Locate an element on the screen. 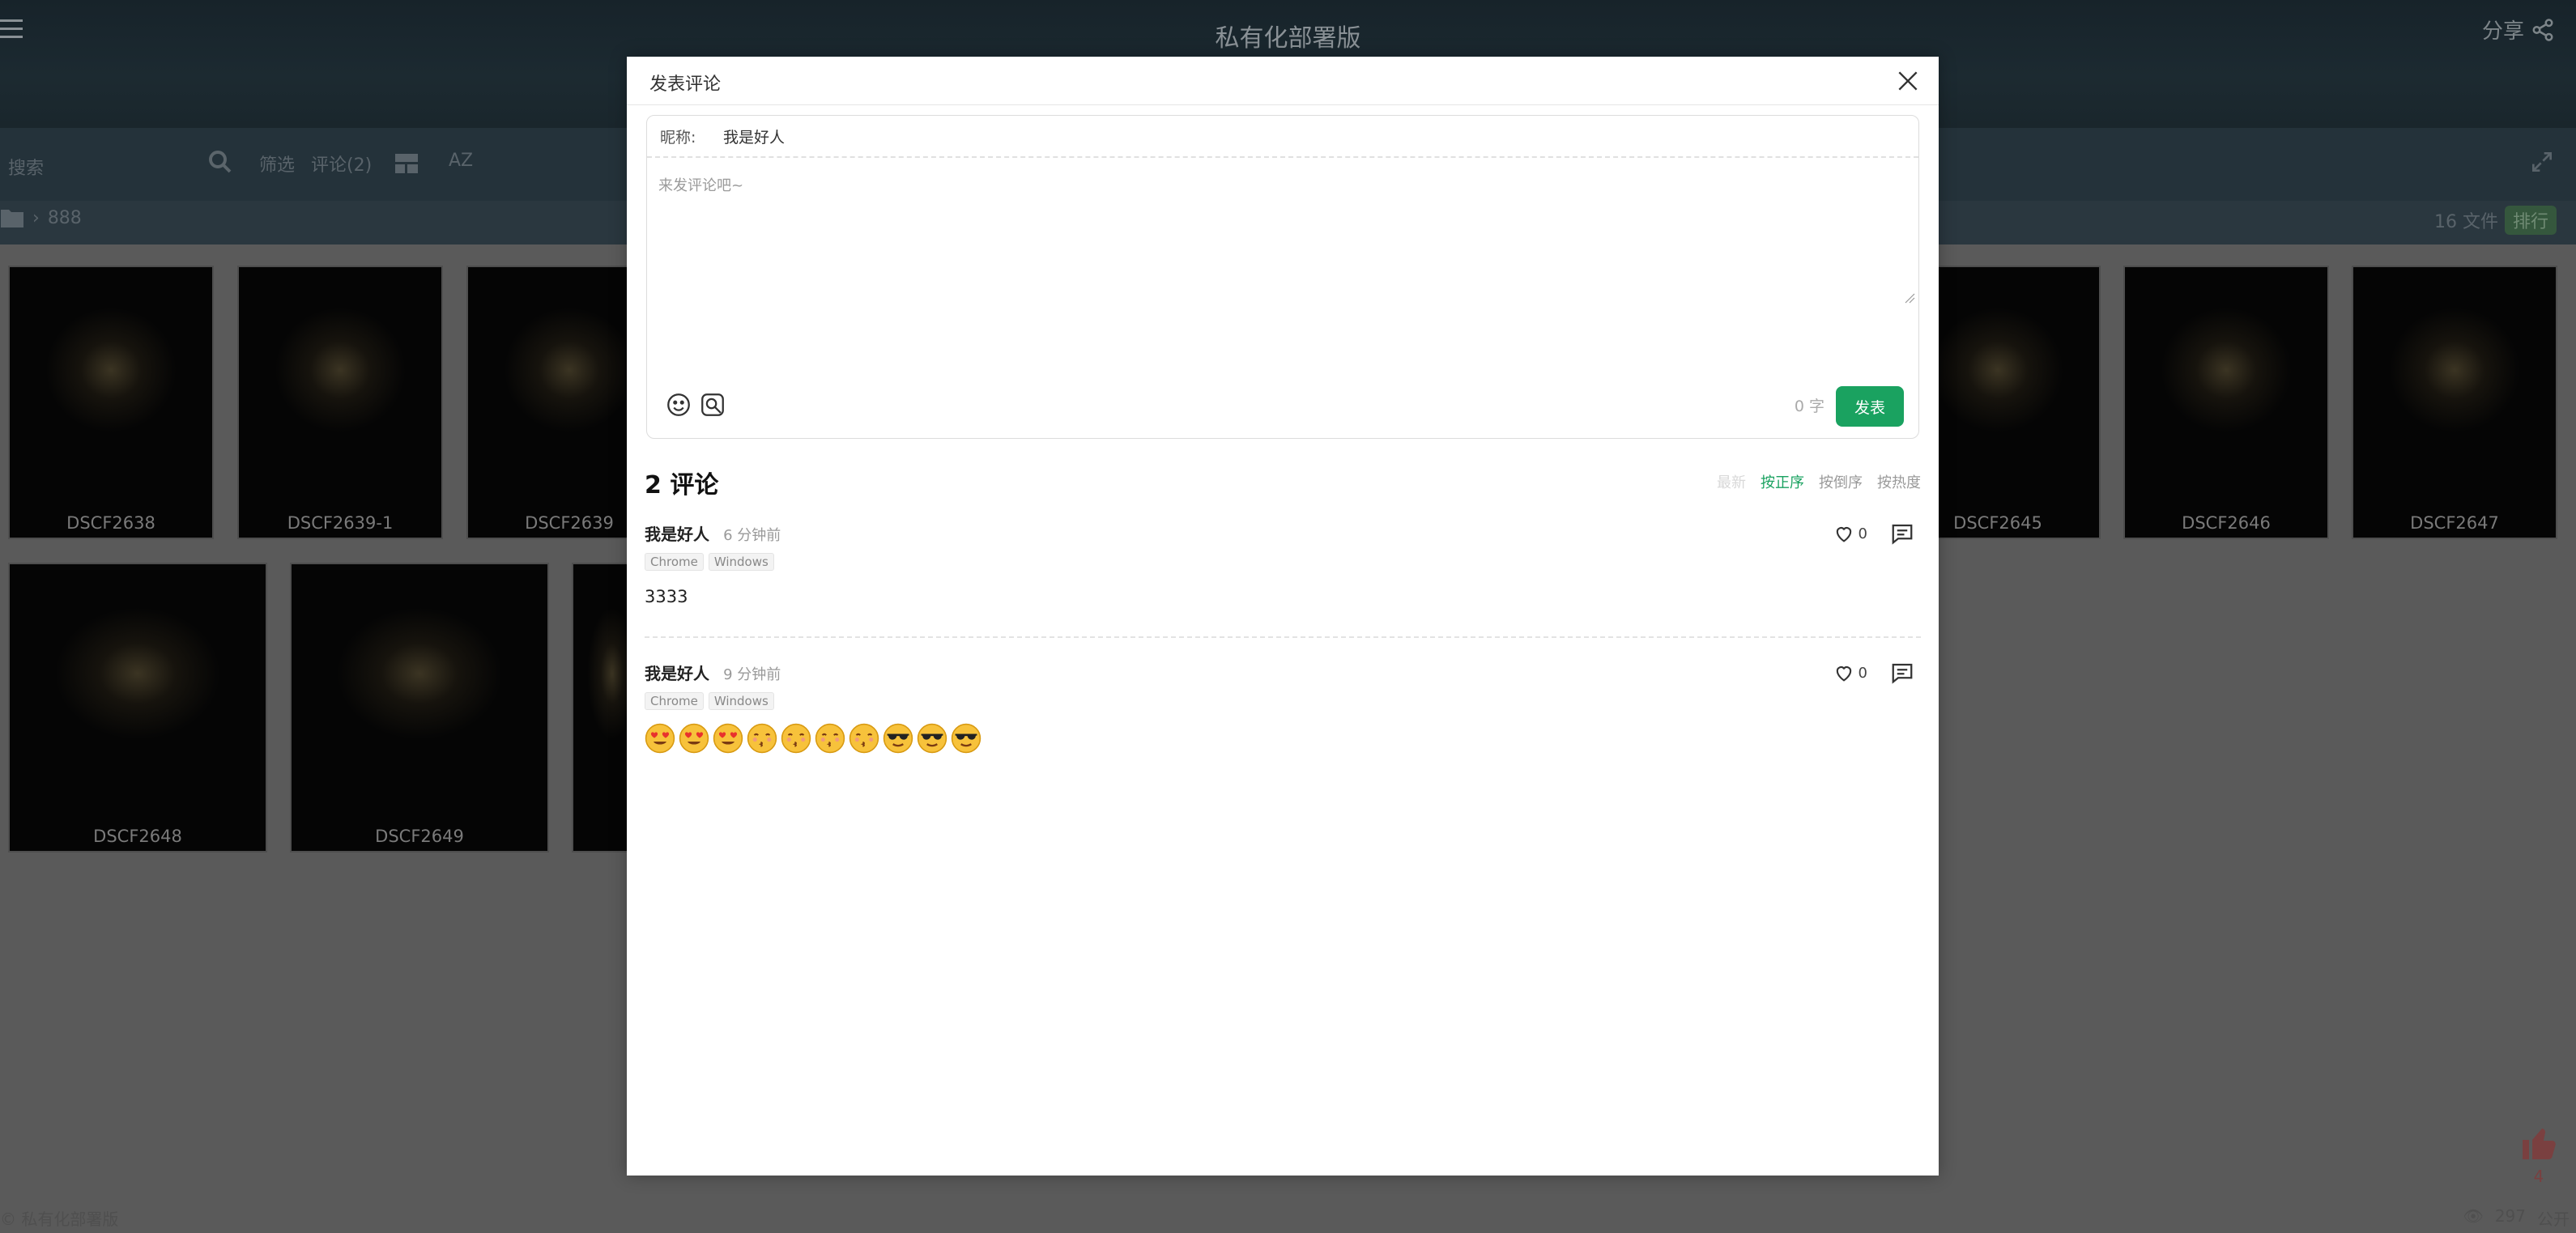 The image size is (2576, 1233). nickname-input is located at coordinates (885, 136).